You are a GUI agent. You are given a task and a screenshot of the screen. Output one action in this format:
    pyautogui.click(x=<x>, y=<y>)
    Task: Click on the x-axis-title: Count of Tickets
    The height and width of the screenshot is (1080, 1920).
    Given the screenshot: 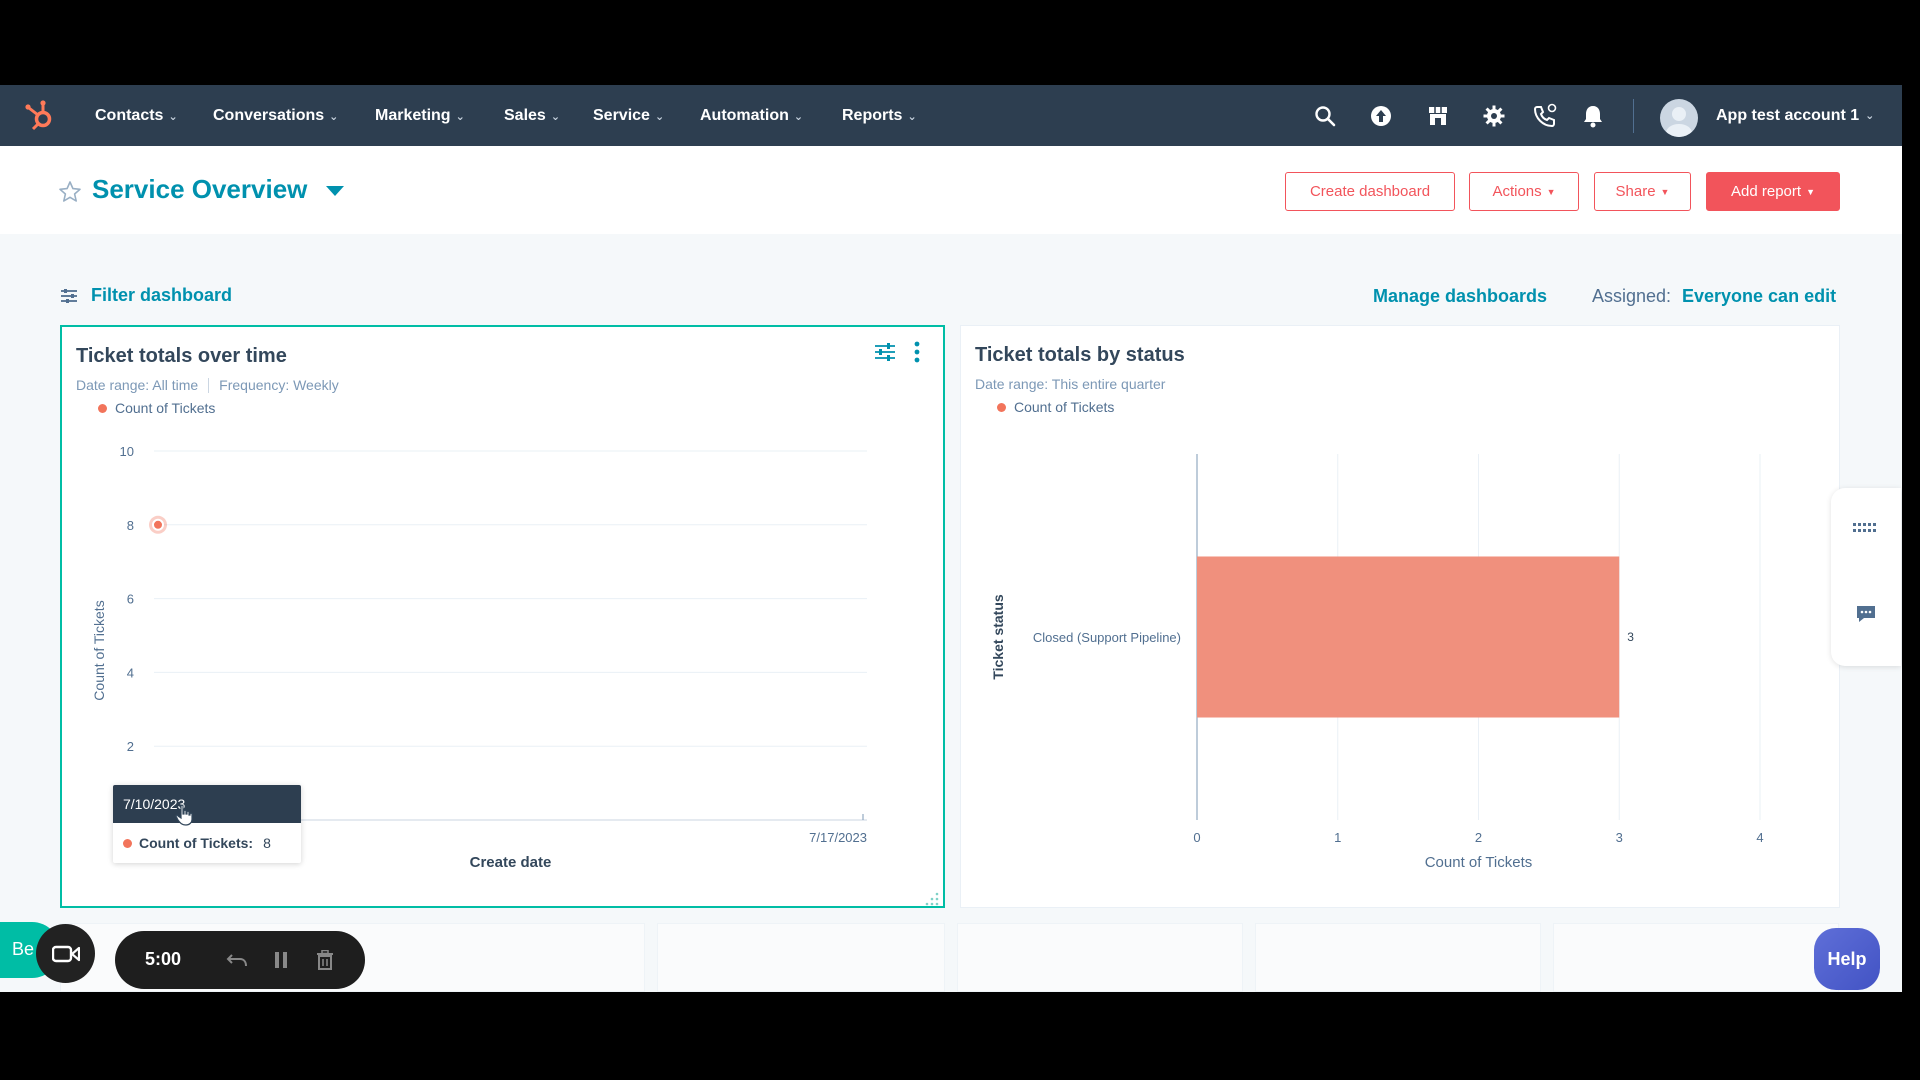 What is the action you would take?
    pyautogui.click(x=1479, y=862)
    